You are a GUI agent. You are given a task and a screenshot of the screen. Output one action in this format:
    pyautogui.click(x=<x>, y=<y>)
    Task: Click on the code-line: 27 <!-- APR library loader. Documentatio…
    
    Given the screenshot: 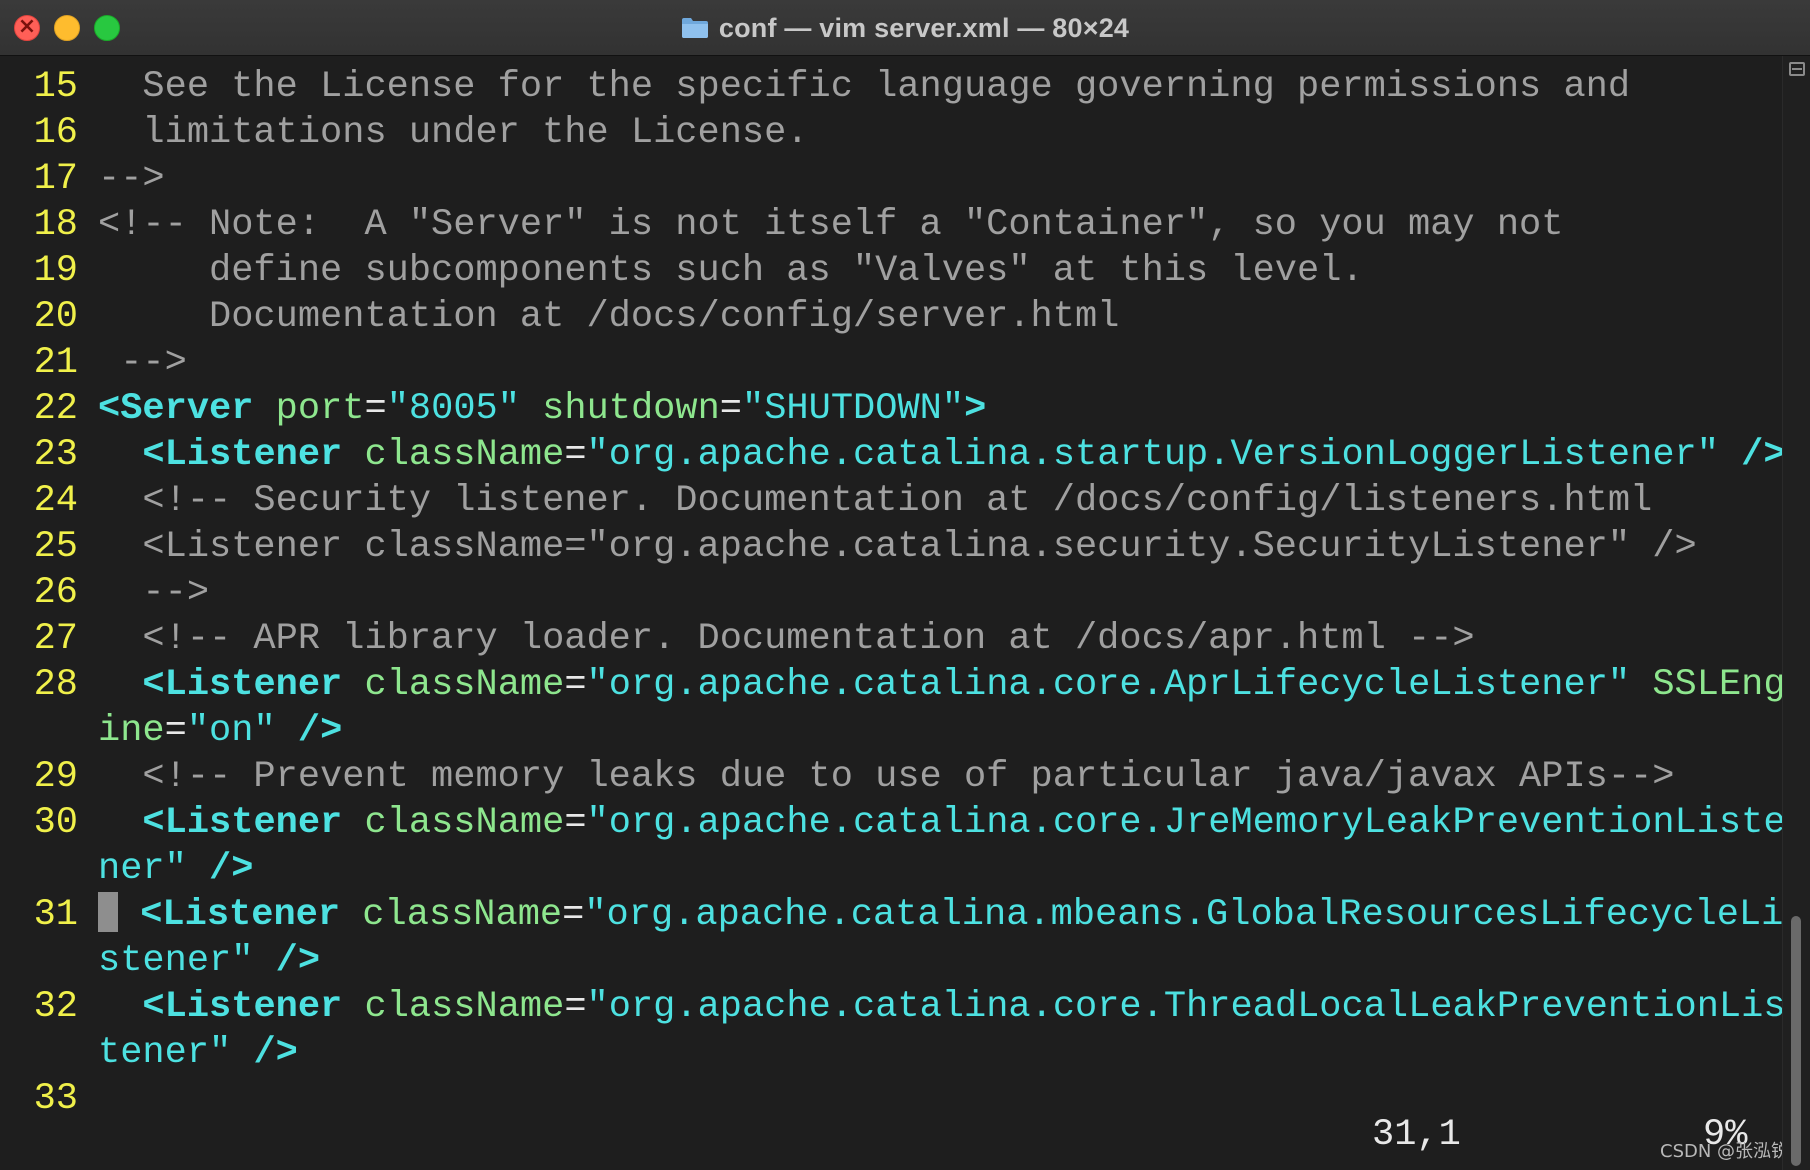 What is the action you would take?
    pyautogui.click(x=890, y=639)
    